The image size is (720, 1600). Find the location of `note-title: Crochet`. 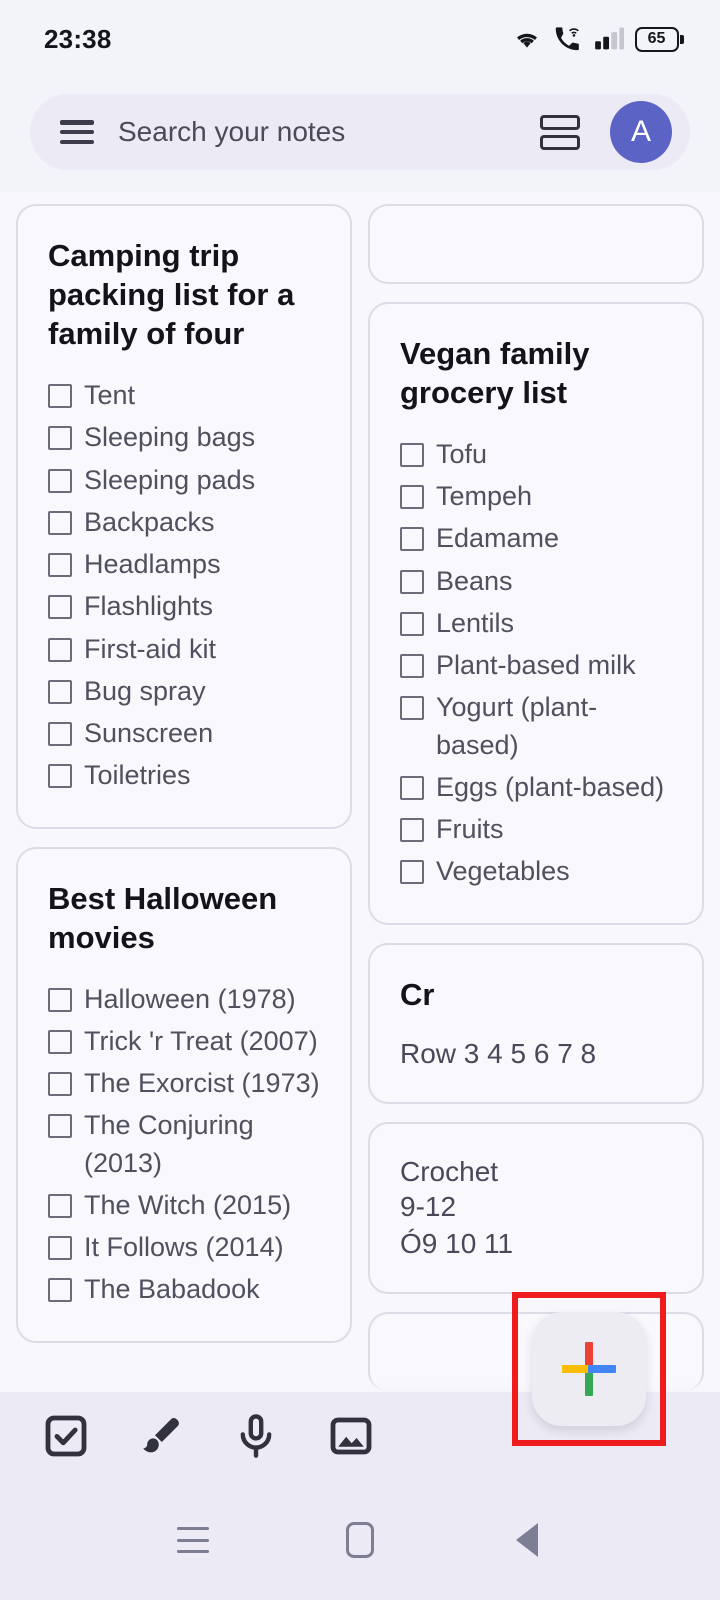

note-title: Crochet is located at coordinates (449, 1172).